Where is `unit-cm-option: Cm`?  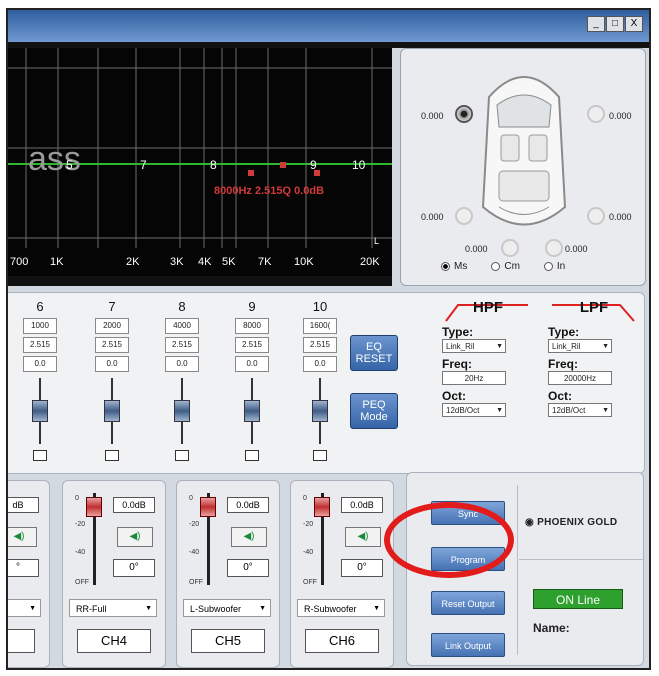 unit-cm-option: Cm is located at coordinates (505, 266).